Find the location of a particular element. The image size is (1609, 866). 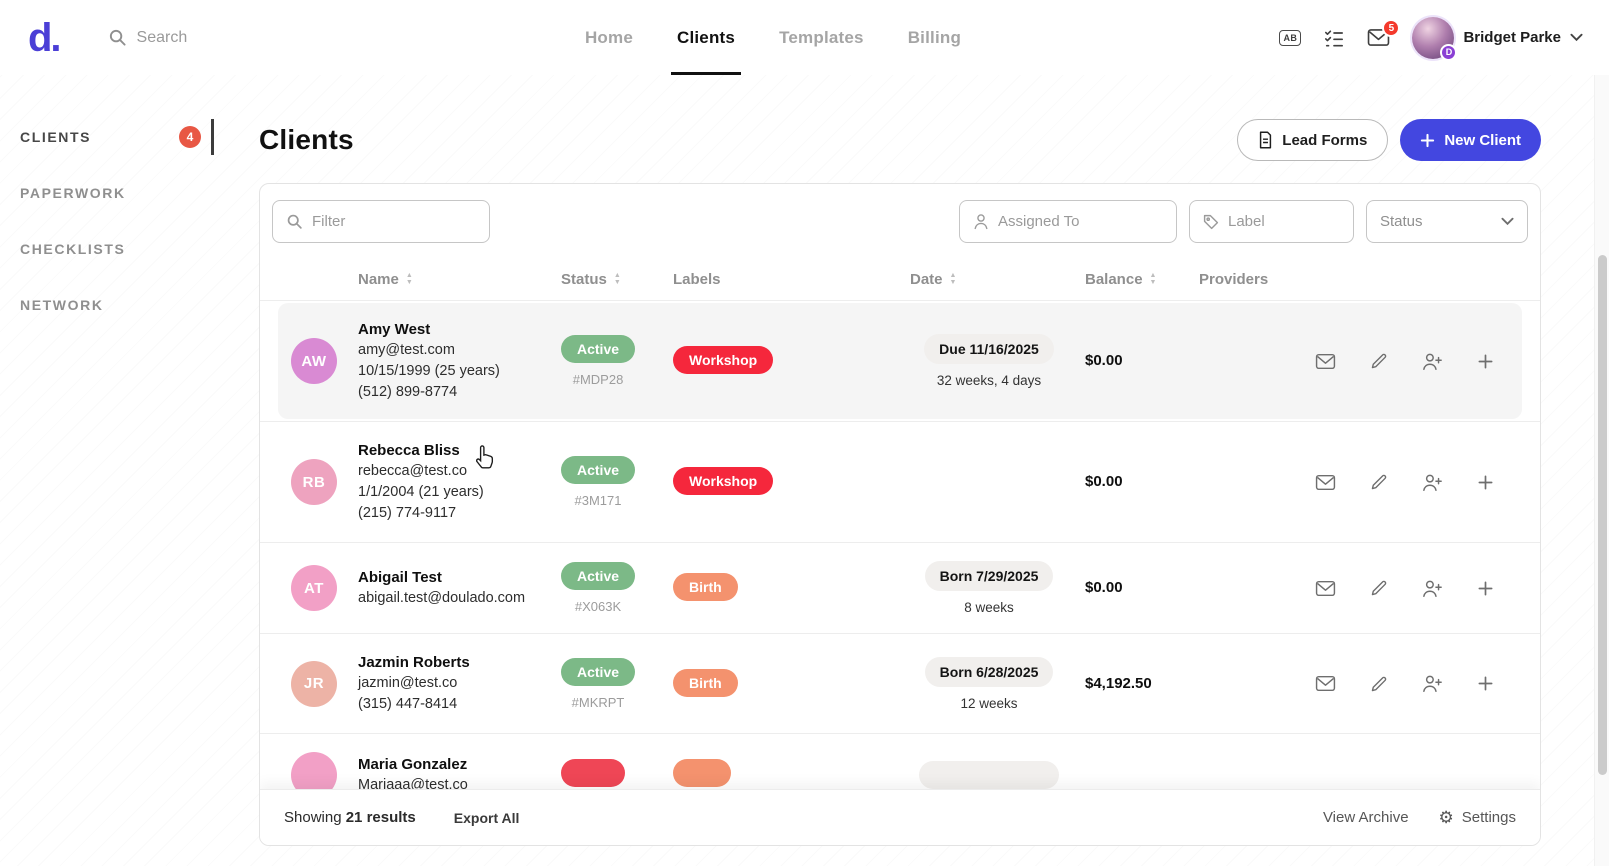

client-avatar: AW is located at coordinates (314, 361).